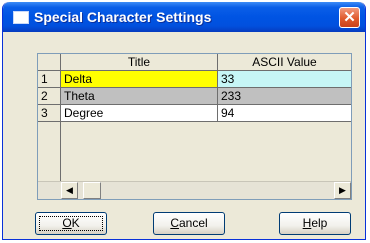 Image resolution: width=370 pixels, height=243 pixels. Describe the element at coordinates (174, 223) in the screenshot. I see `cancel-hotkey: C` at that location.